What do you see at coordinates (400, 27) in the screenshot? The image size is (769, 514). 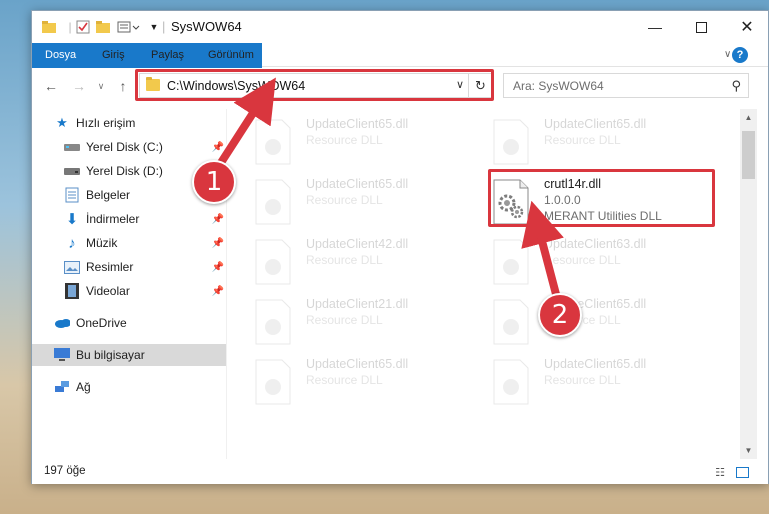 I see `title-bar: | ▼ | SysWOW64 — ✕` at bounding box center [400, 27].